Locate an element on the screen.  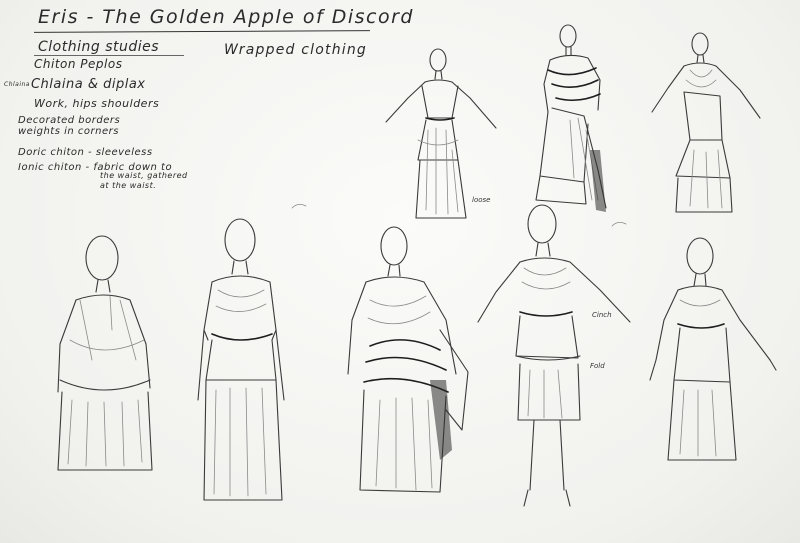
figure-top-draped-sleeves is located at coordinates (706, 122).